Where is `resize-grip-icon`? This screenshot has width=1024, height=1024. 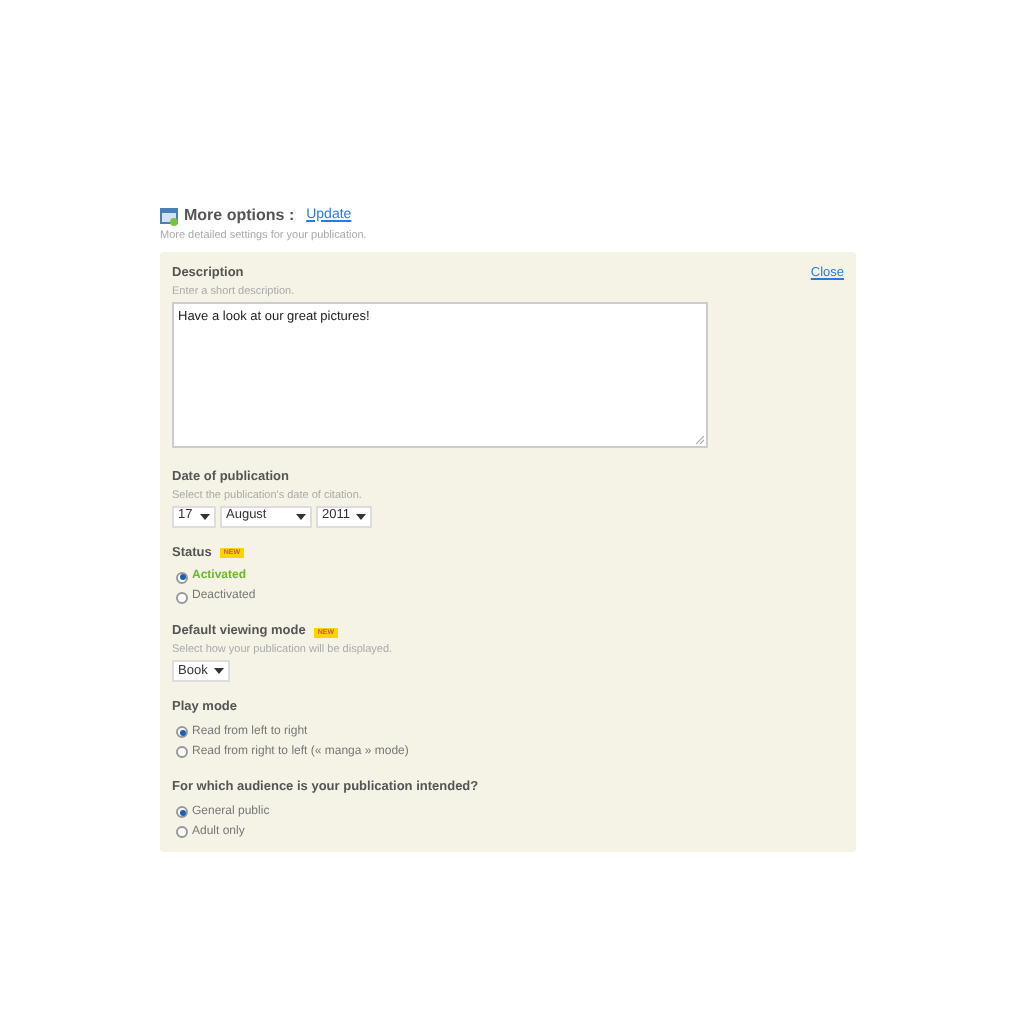
resize-grip-icon is located at coordinates (700, 439).